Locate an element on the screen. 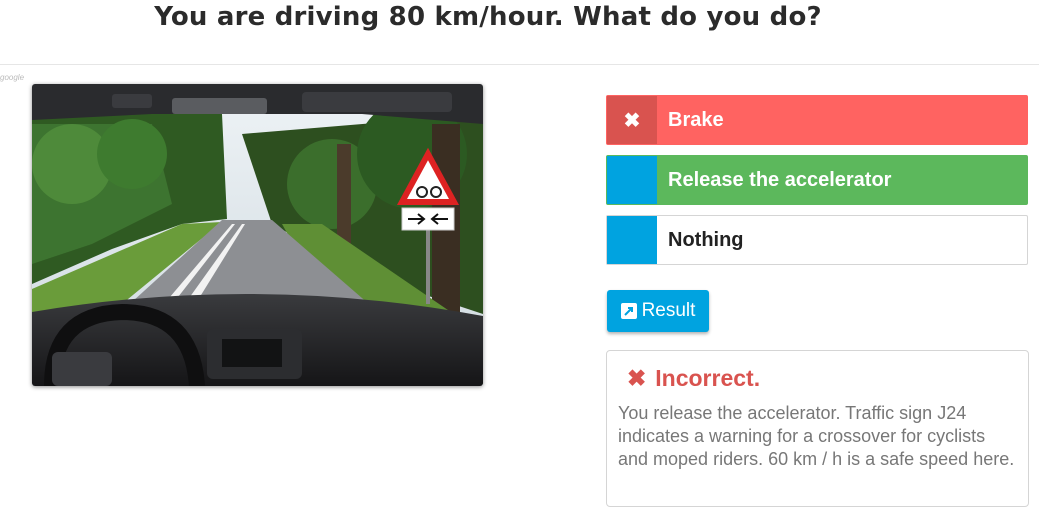  feedback-title: Incorrect. is located at coordinates (708, 378).